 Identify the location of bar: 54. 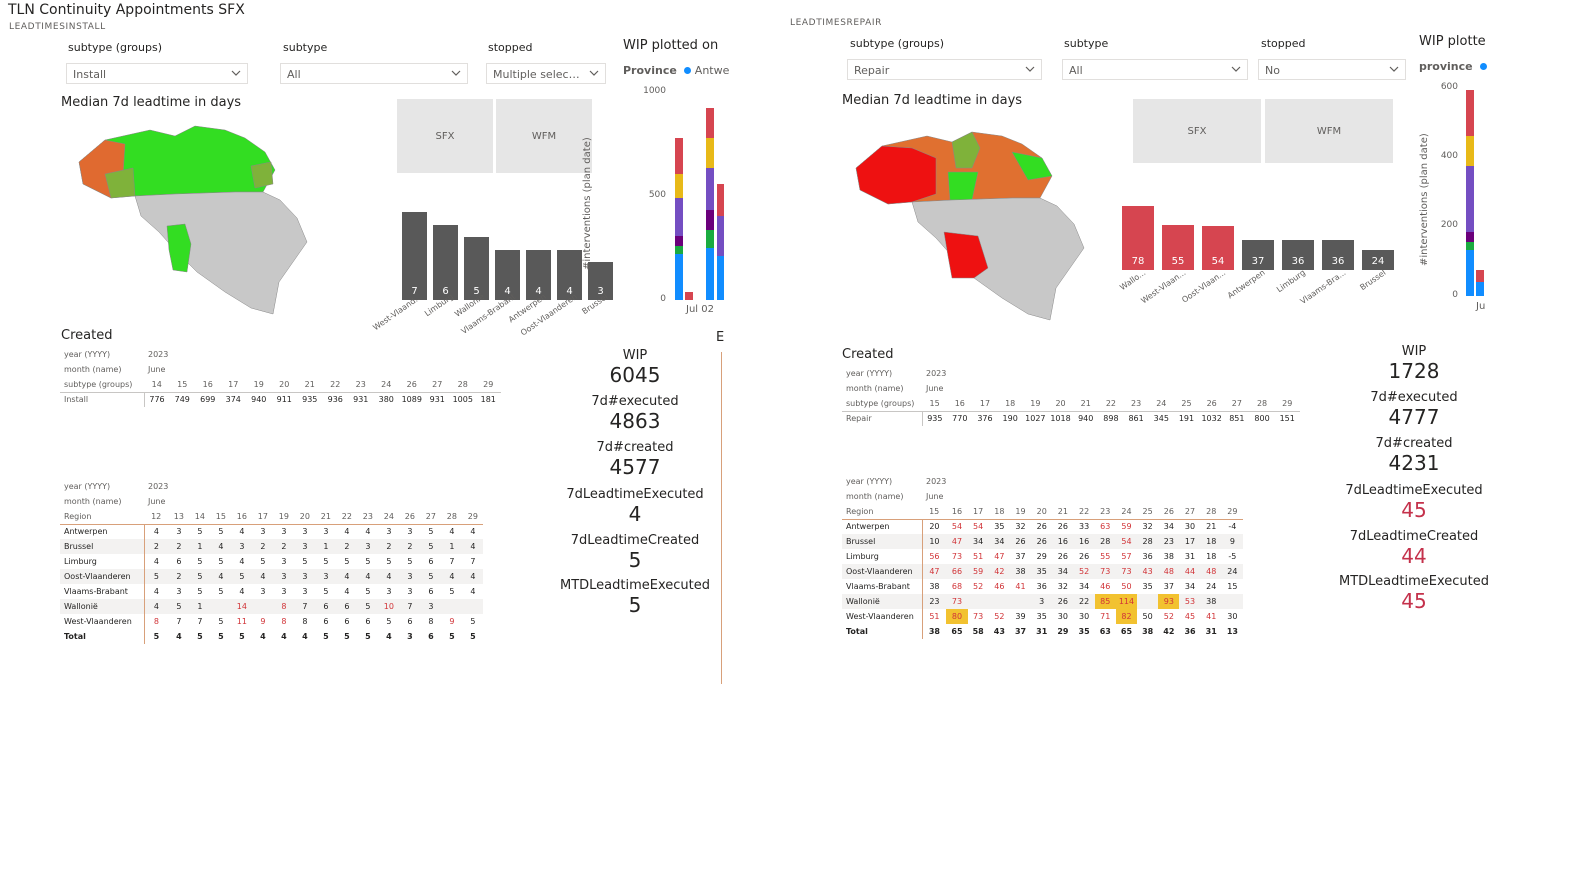
(1218, 247).